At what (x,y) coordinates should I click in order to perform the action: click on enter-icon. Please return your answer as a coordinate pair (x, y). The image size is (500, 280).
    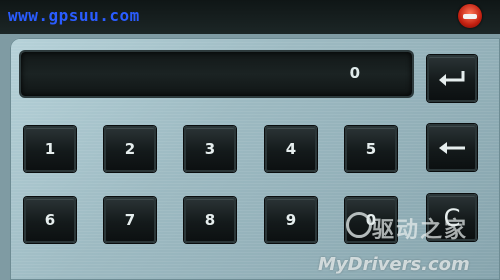
    Looking at the image, I should click on (452, 79).